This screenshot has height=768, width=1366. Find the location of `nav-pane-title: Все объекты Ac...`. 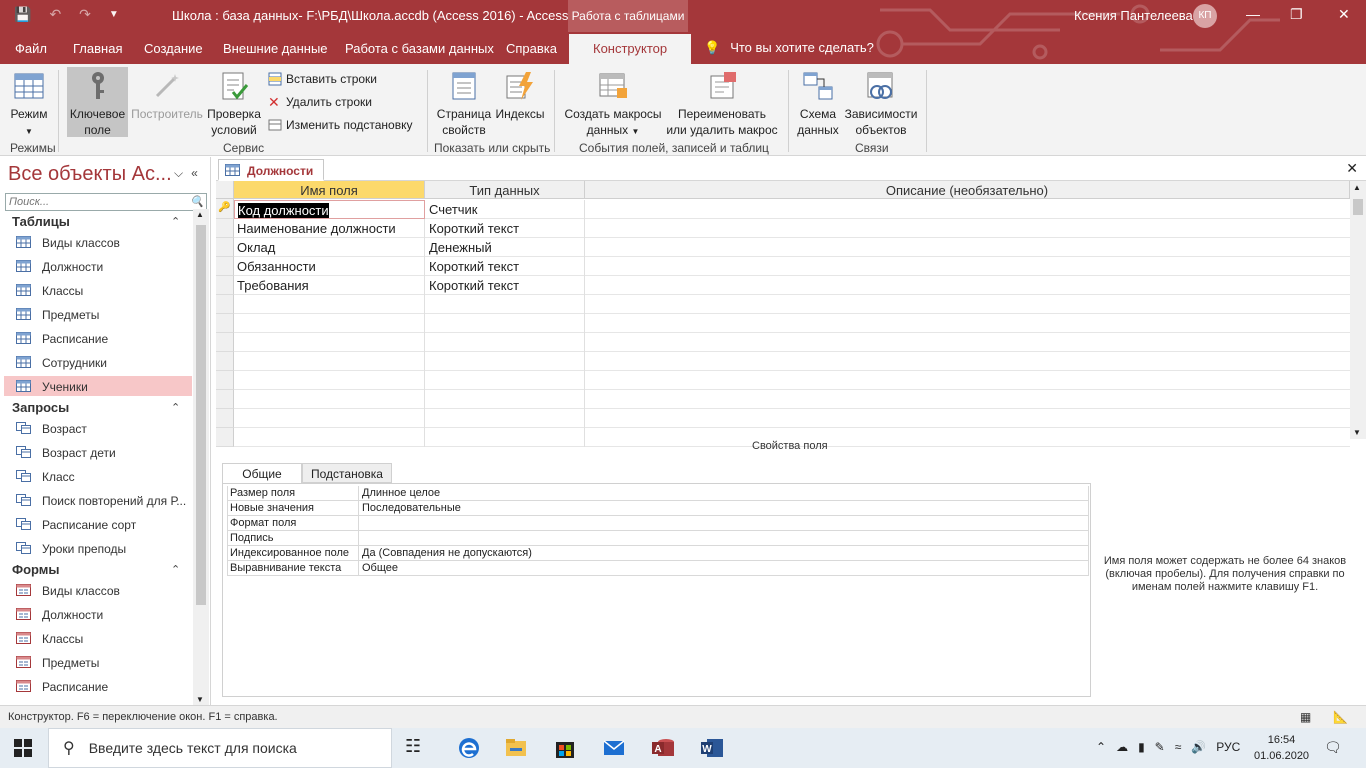

nav-pane-title: Все объекты Ac... is located at coordinates (90, 174).